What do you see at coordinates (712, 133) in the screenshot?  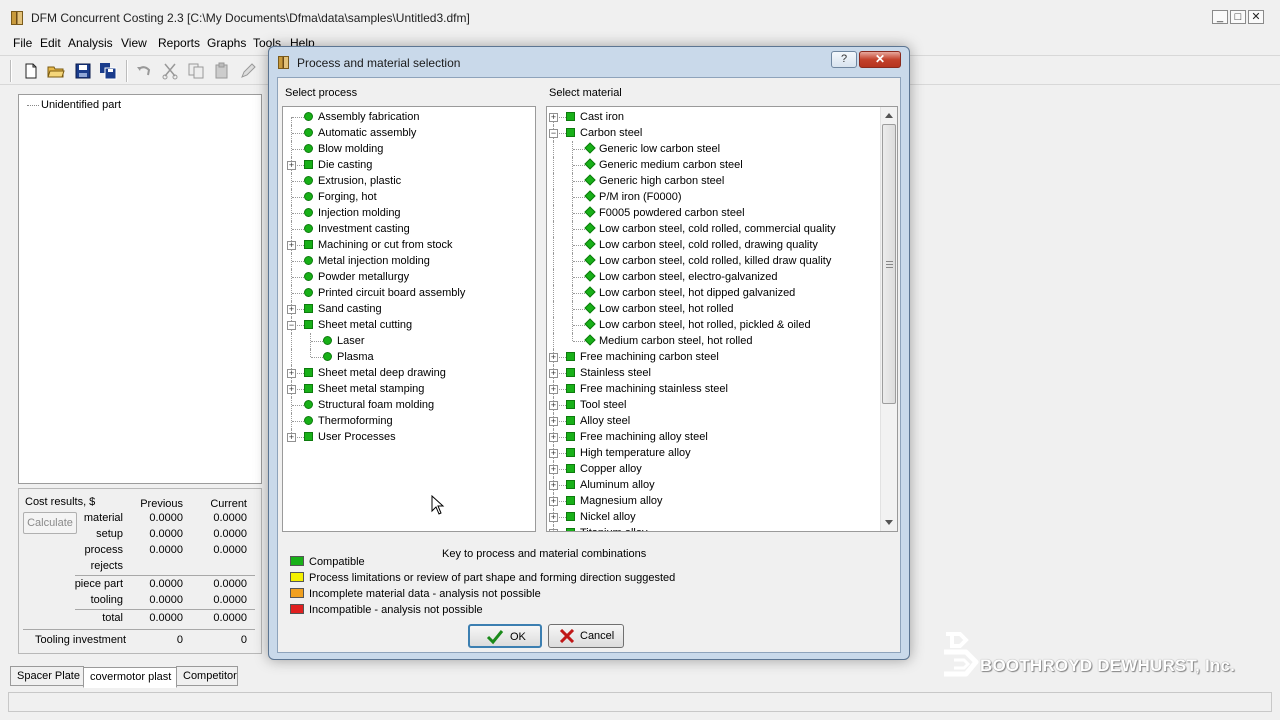 I see `tree-item: − Carbon steel` at bounding box center [712, 133].